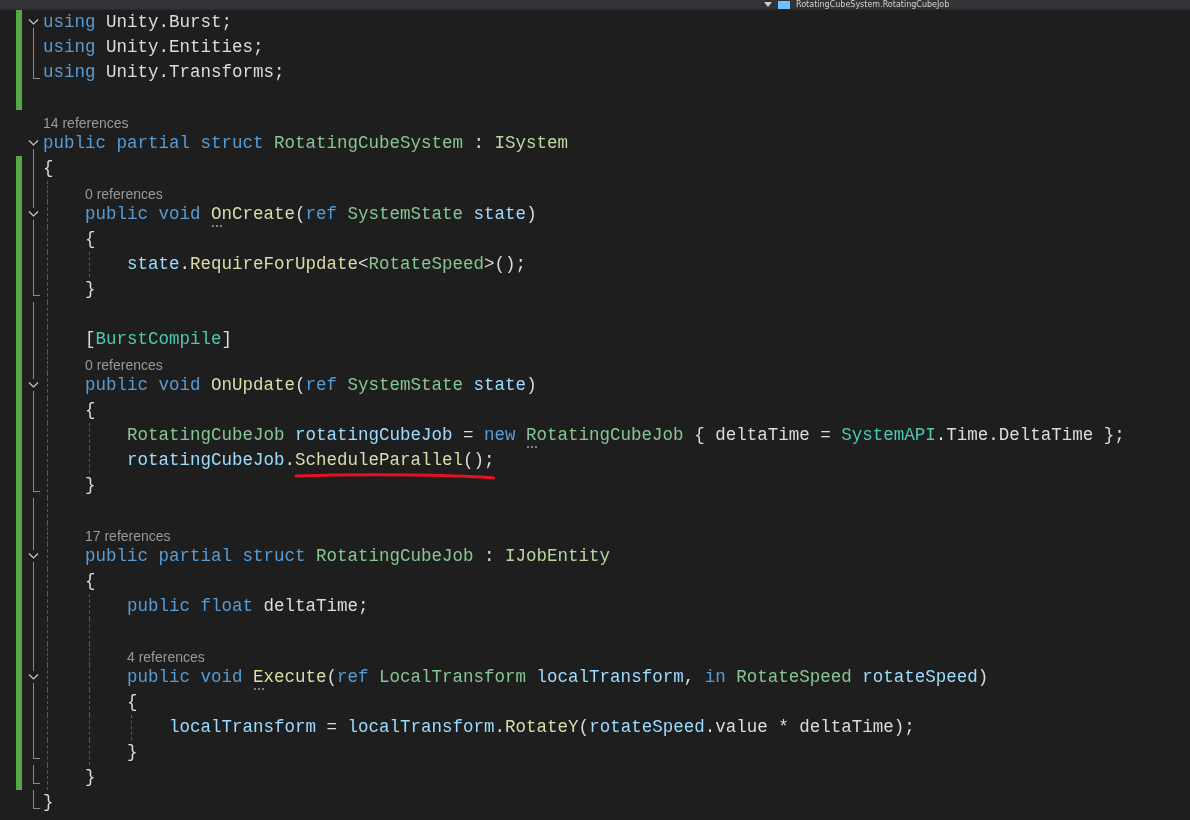 This screenshot has height=820, width=1190. Describe the element at coordinates (311, 460) in the screenshot. I see `code-line: rotatingCubeJob.ScheduleParallel();` at that location.